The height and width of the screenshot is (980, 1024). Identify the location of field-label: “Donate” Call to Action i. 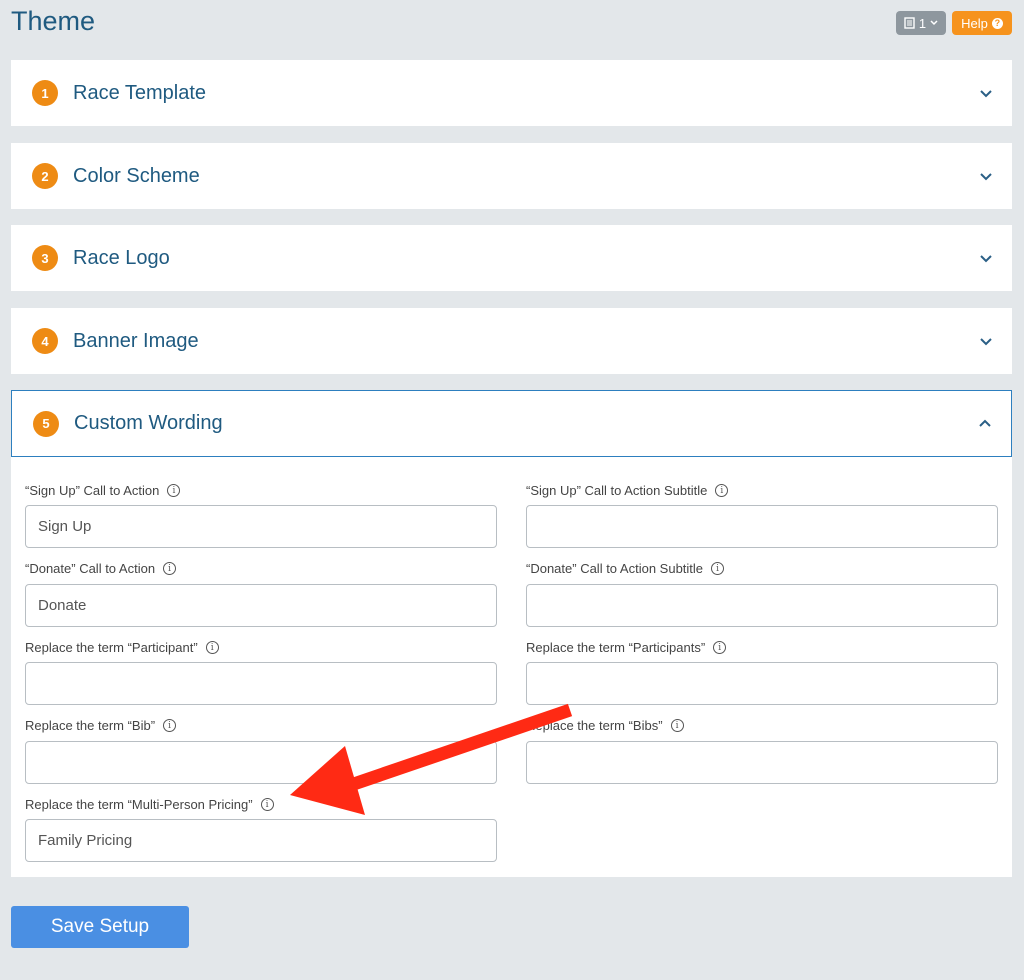
(101, 568).